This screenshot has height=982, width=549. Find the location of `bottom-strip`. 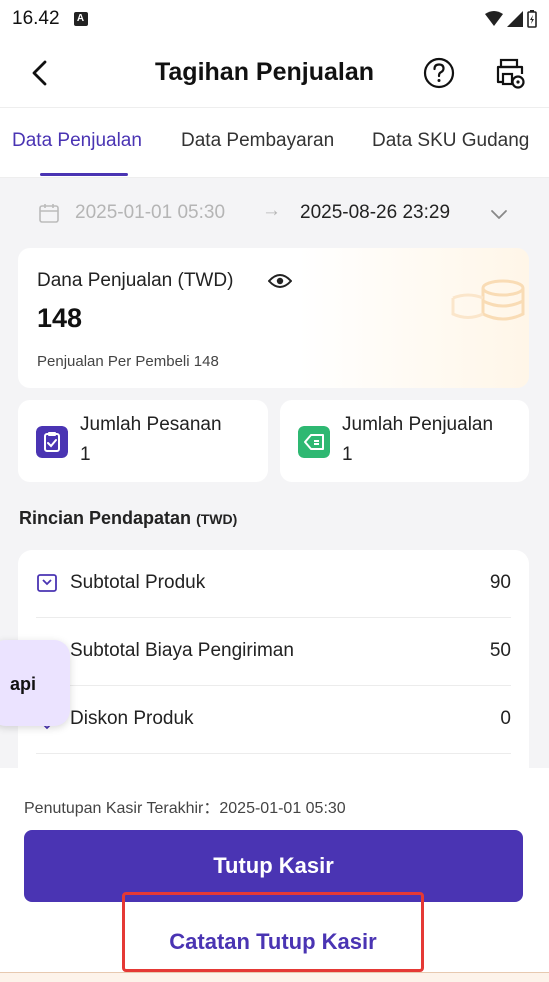

bottom-strip is located at coordinates (274, 977).